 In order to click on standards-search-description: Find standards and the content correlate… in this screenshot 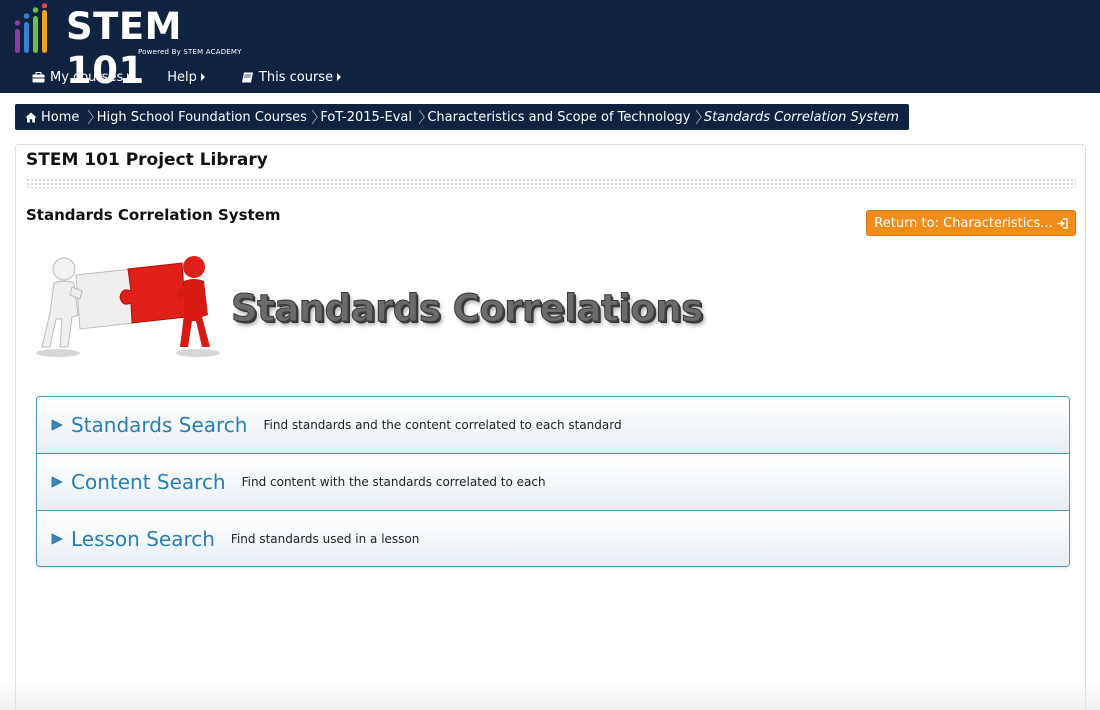, I will do `click(442, 425)`.